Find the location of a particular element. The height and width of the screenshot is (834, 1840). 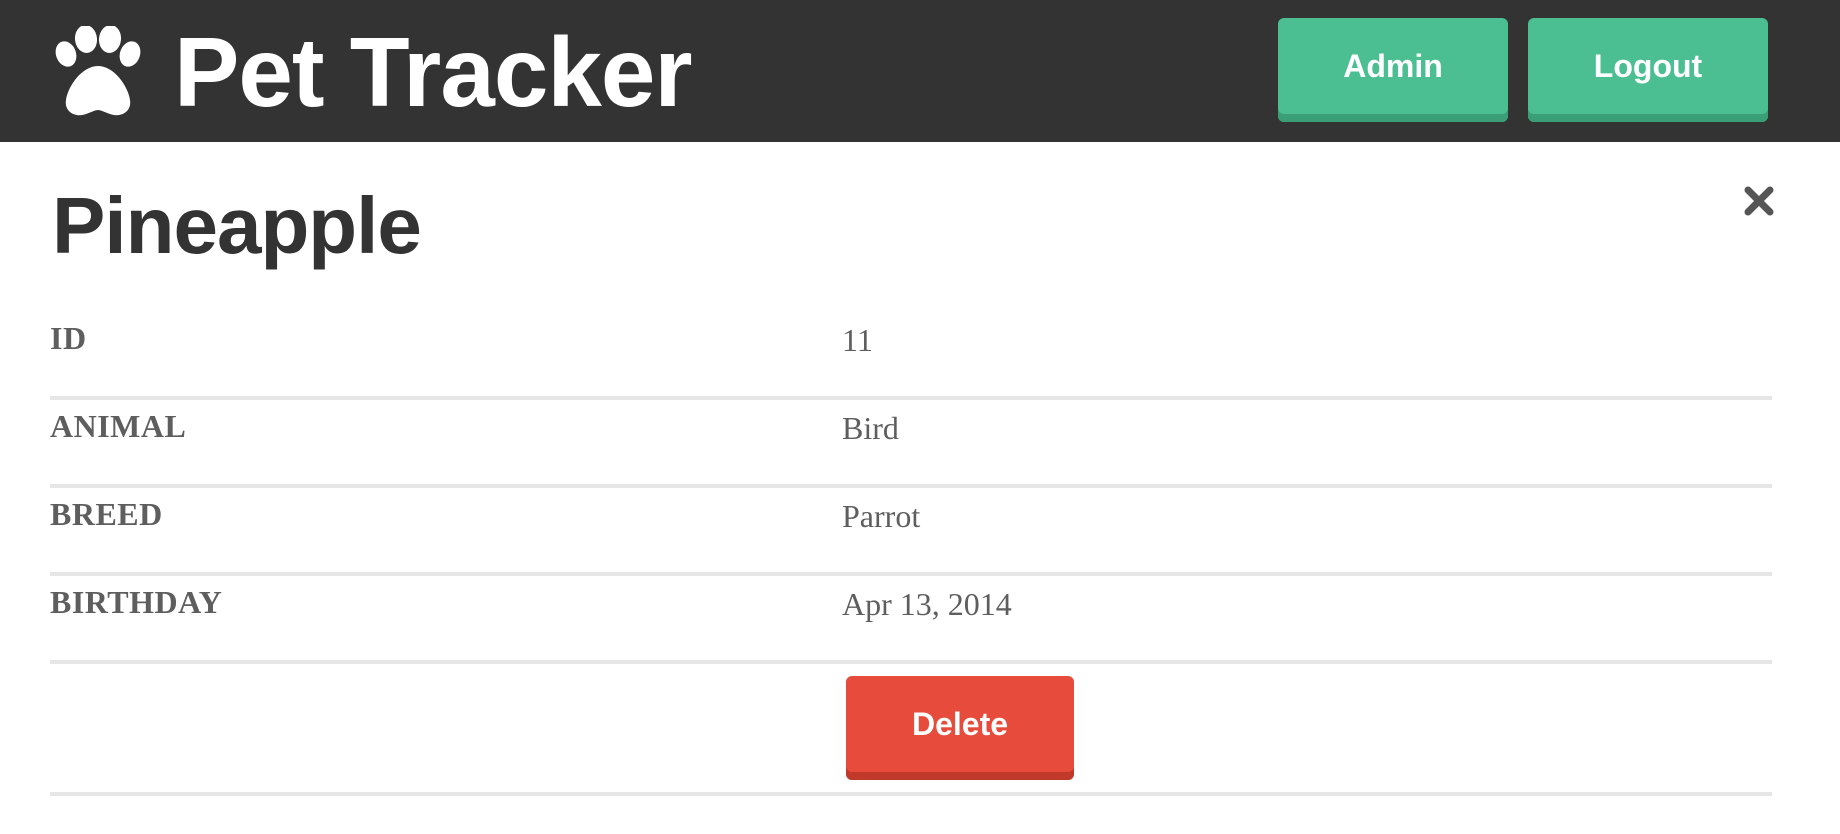

brand: Pet Tracker is located at coordinates (370, 72).